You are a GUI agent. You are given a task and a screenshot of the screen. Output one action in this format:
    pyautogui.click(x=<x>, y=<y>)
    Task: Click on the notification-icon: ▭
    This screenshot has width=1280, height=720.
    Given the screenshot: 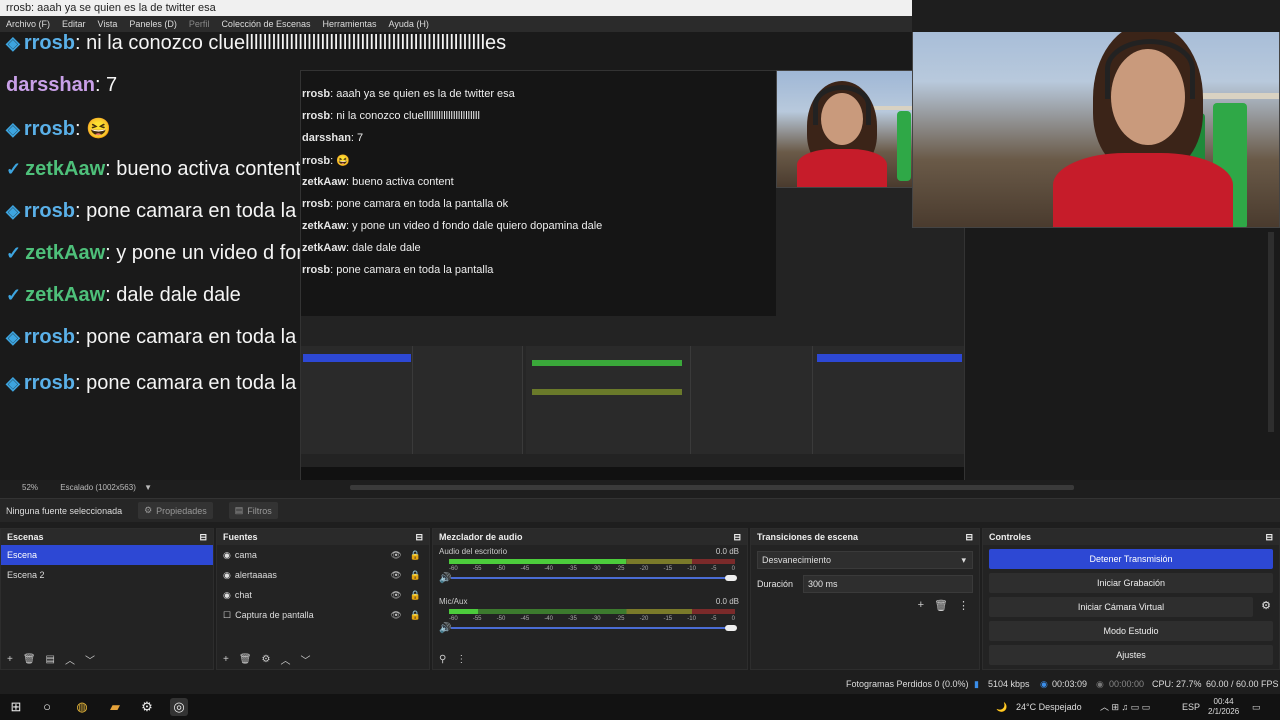 What is the action you would take?
    pyautogui.click(x=1256, y=707)
    